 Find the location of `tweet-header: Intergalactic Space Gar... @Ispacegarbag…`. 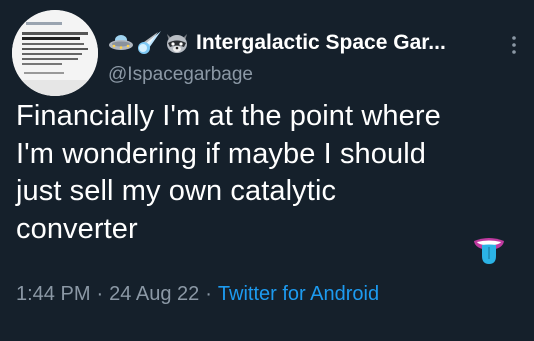

tweet-header: Intergalactic Space Gar... @Ispacegarbag… is located at coordinates (313, 58).